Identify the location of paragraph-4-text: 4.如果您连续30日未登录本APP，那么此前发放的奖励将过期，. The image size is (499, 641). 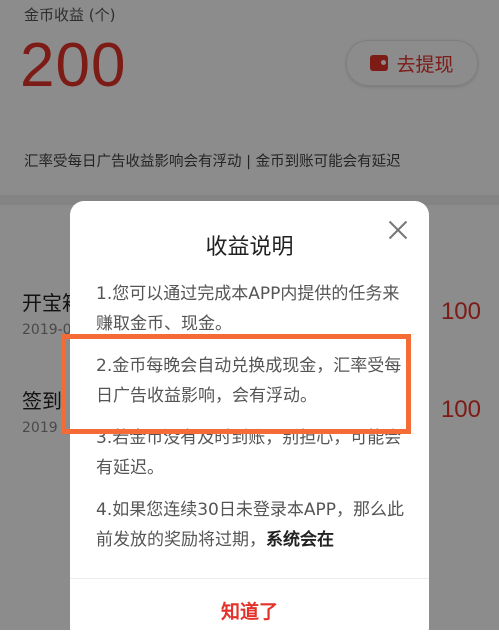
(250, 525).